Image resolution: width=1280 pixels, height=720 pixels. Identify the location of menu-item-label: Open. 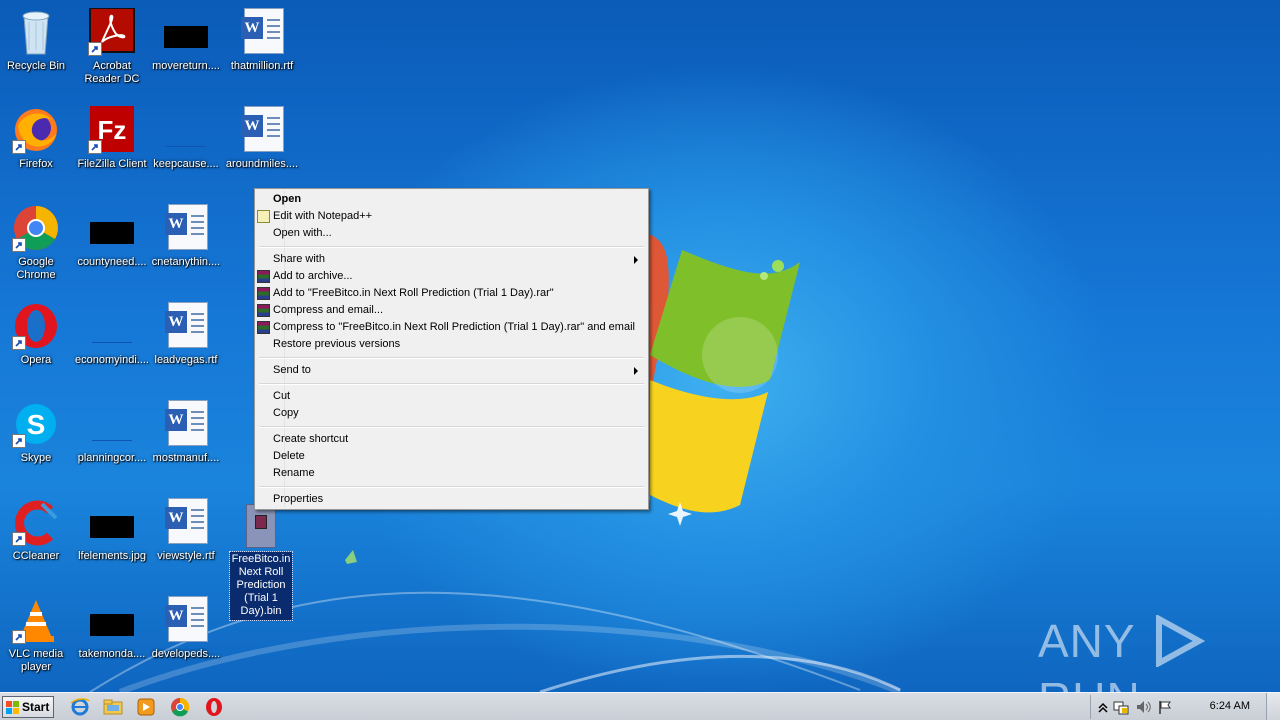
(287, 199).